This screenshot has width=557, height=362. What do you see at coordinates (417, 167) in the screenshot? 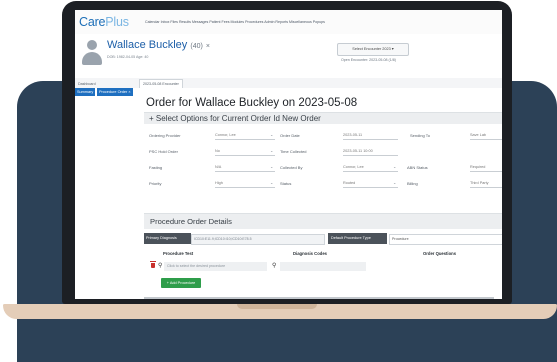
I see `abn-status-label: ABN Status` at bounding box center [417, 167].